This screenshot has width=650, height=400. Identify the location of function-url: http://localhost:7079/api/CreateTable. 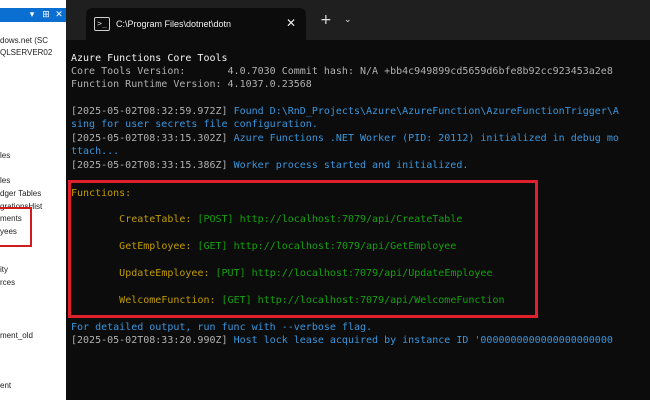
(351, 219).